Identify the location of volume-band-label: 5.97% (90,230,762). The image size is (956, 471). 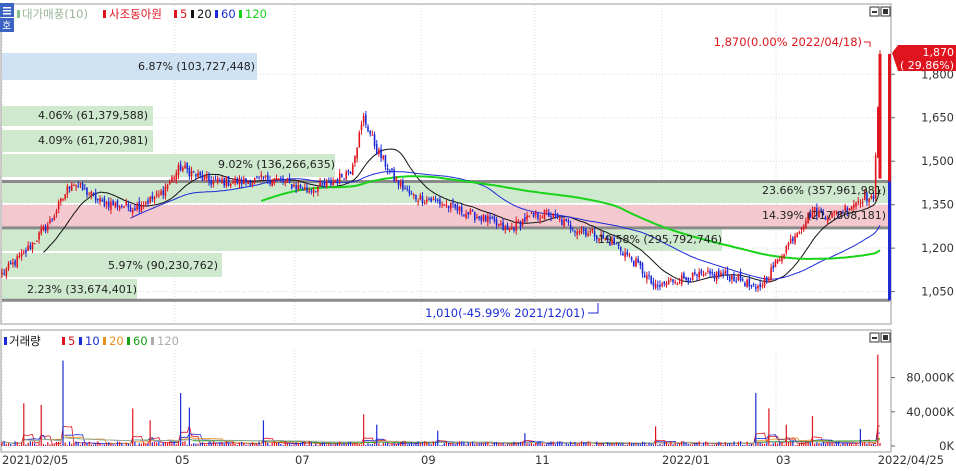
(163, 265).